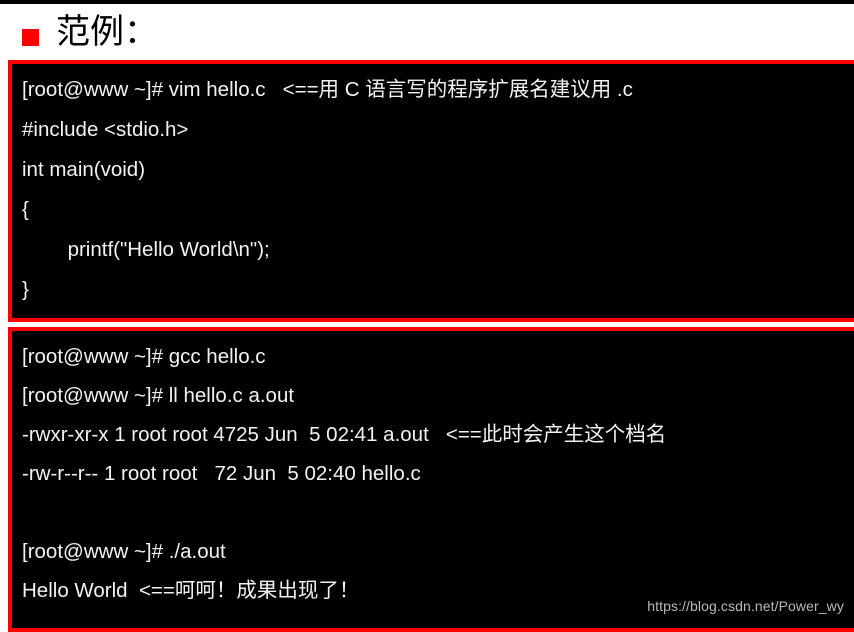  I want to click on terminal-line: printf("Hello World\n");, so click(146, 249).